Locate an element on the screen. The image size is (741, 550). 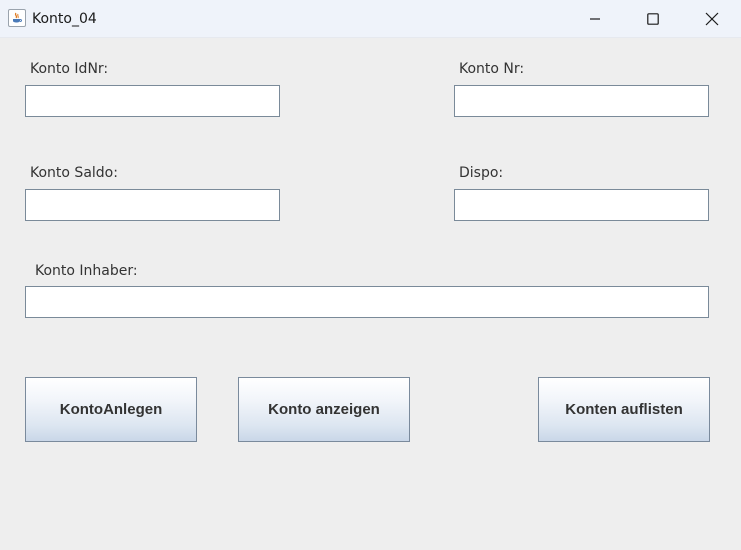
konto-idnr-label: Konto IdNr: is located at coordinates (69, 69).